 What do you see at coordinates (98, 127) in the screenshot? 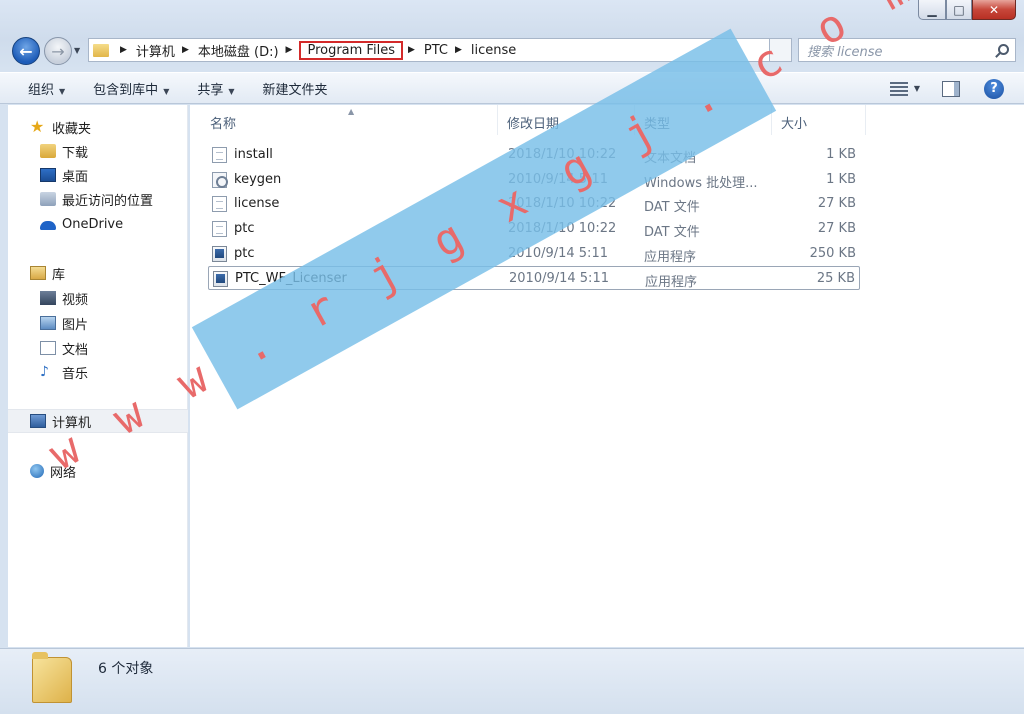
I see `nav-favorites: ★ 收藏夹` at bounding box center [98, 127].